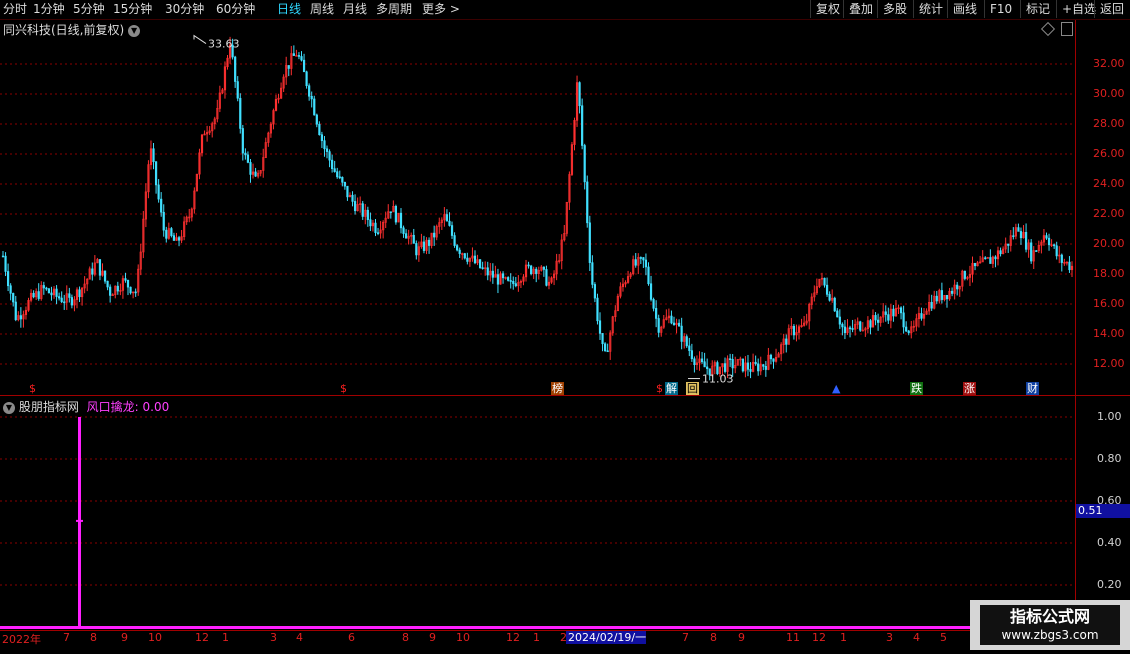 This screenshot has width=1130, height=654. Describe the element at coordinates (202, 637) in the screenshot. I see `date-tick: 12` at that location.